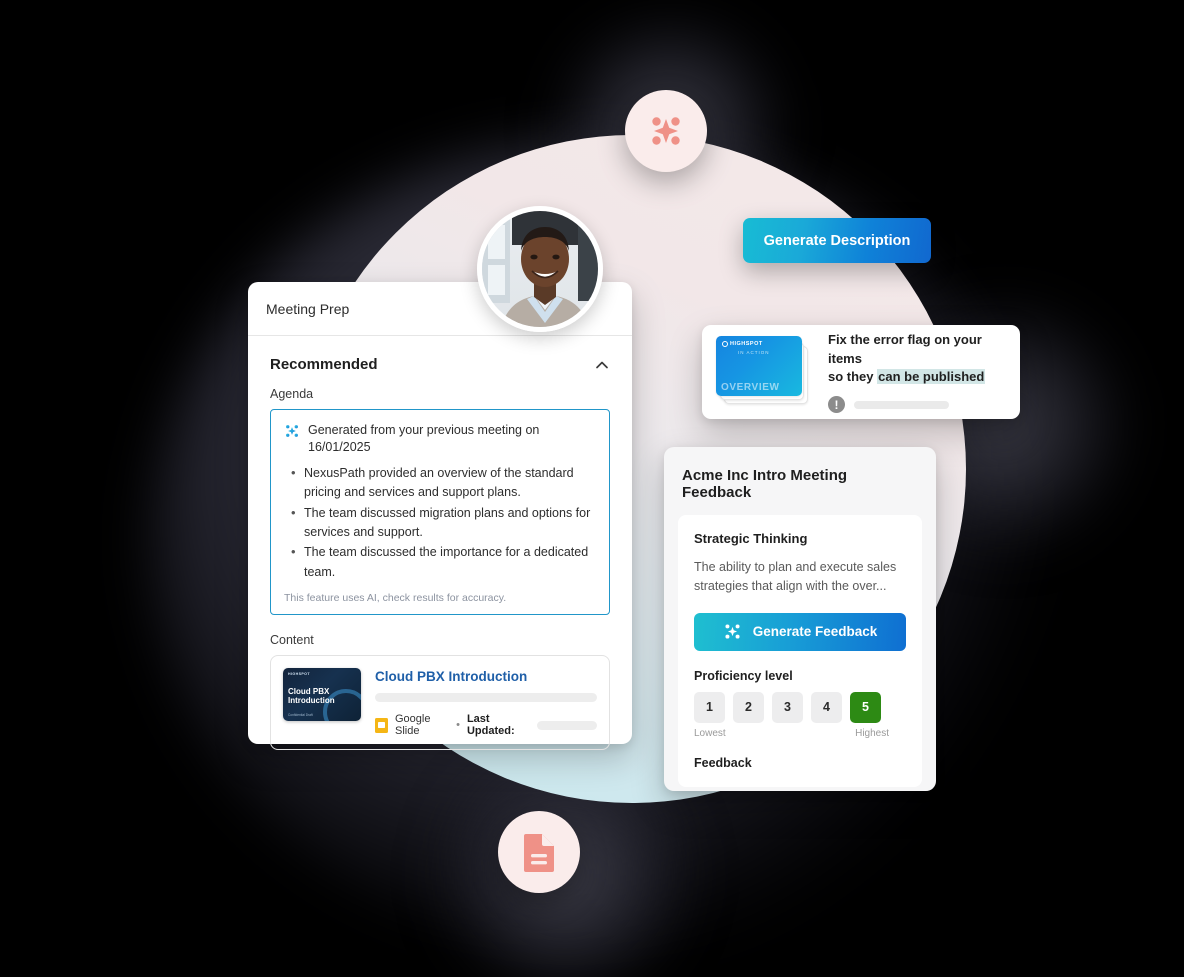 The width and height of the screenshot is (1184, 977). What do you see at coordinates (754, 352) in the screenshot?
I see `thumbnail-tagline: IN ACTION` at bounding box center [754, 352].